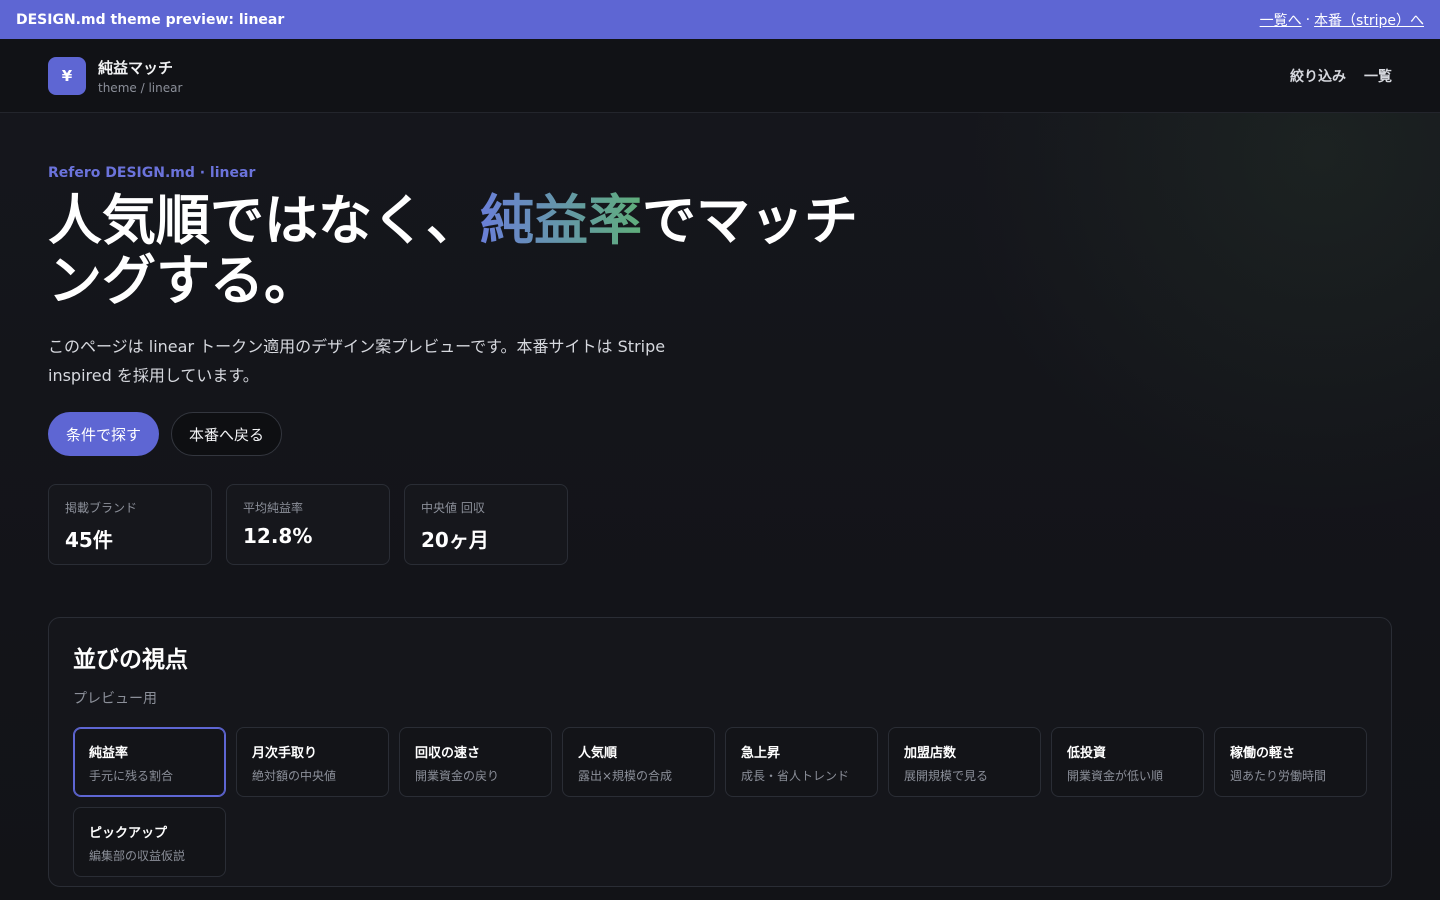 This screenshot has height=900, width=1440. What do you see at coordinates (101, 508) in the screenshot?
I see `stat-label: 掲載ブランド` at bounding box center [101, 508].